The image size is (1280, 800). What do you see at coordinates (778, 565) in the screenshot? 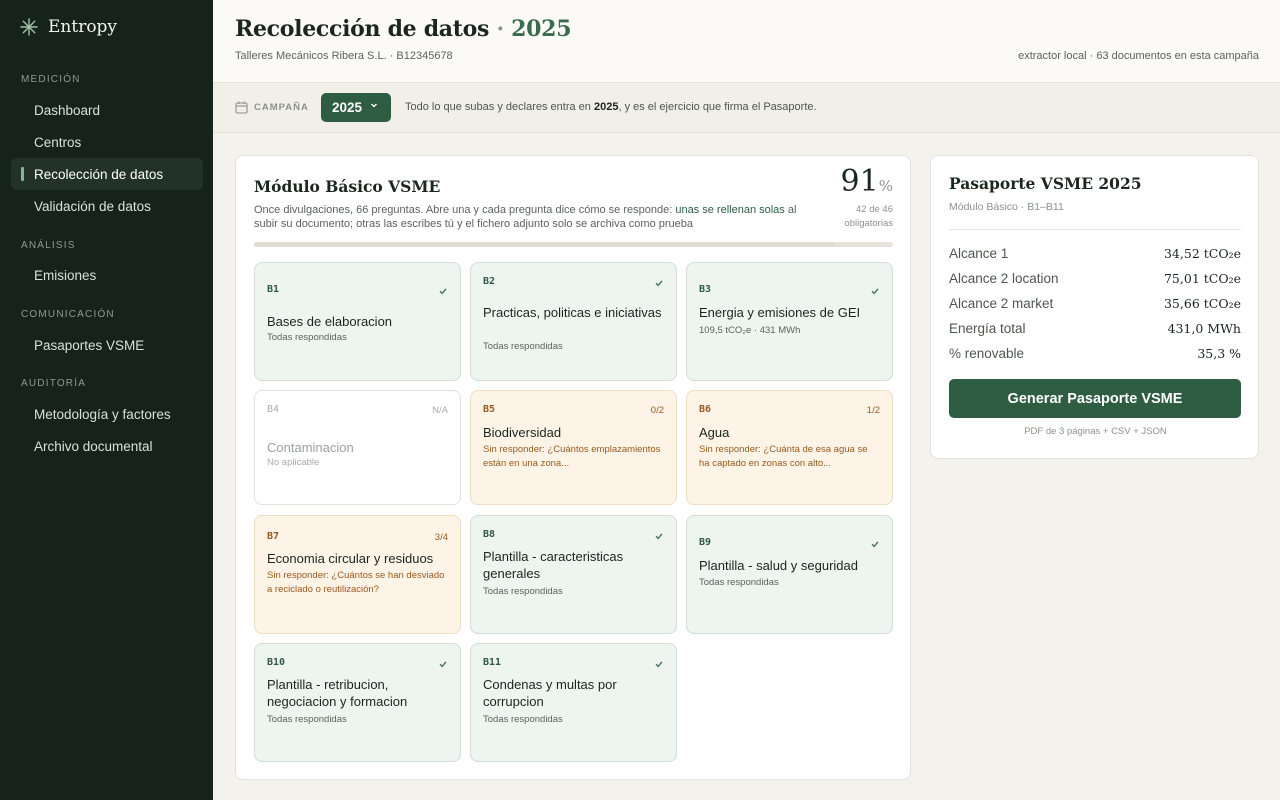
I see `disclosure-title: Plantilla - salud y seguridad` at bounding box center [778, 565].